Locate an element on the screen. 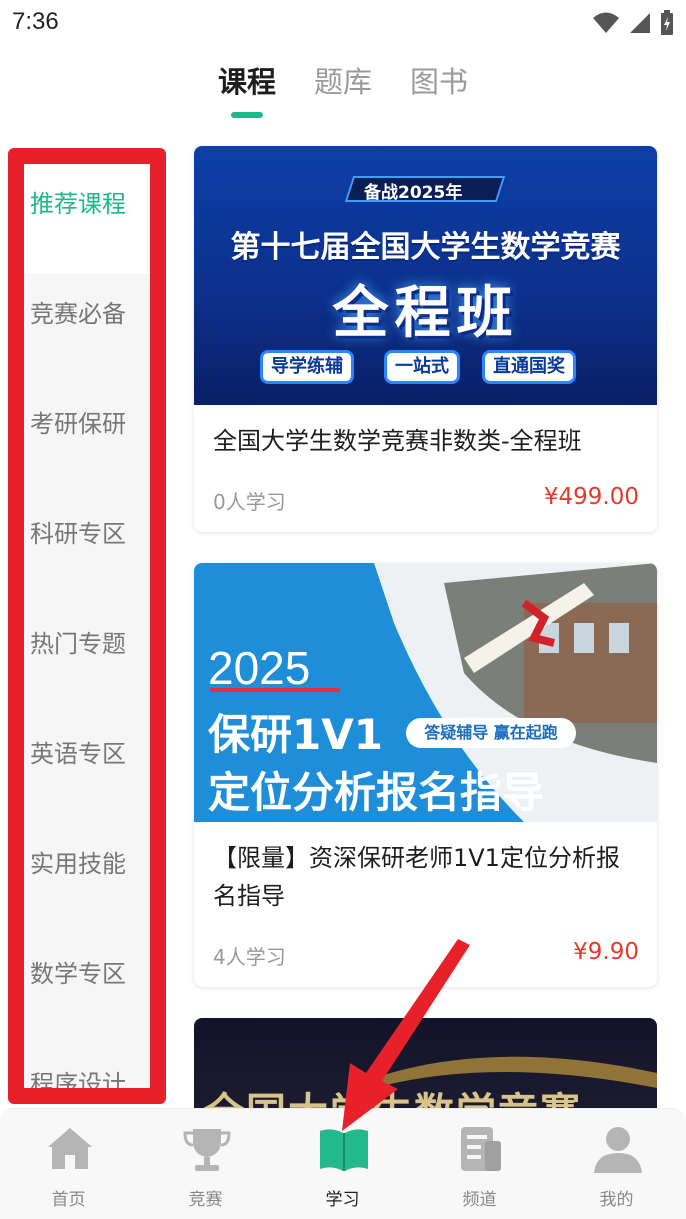 The image size is (686, 1219). course-price: ¥9.90 is located at coordinates (606, 952).